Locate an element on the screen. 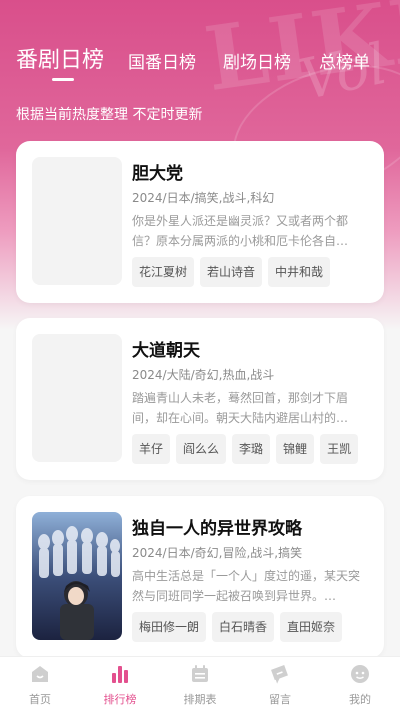 This screenshot has height=712, width=400. tab-anime-daily: 番剧日榜 is located at coordinates (60, 58).